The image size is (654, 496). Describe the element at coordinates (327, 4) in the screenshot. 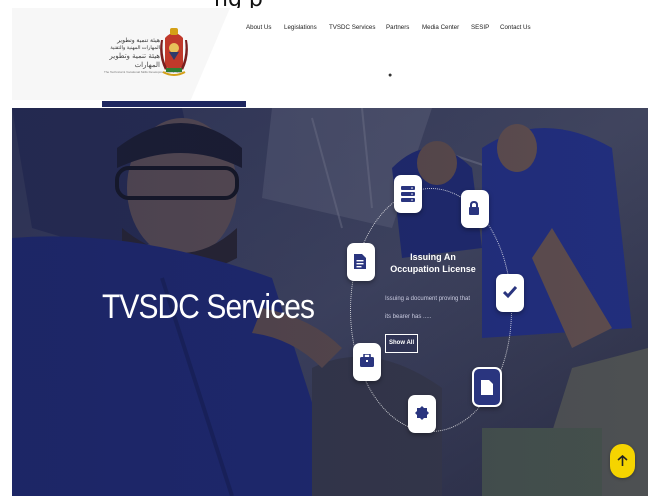

I see `top-clipped-text: ng p` at that location.